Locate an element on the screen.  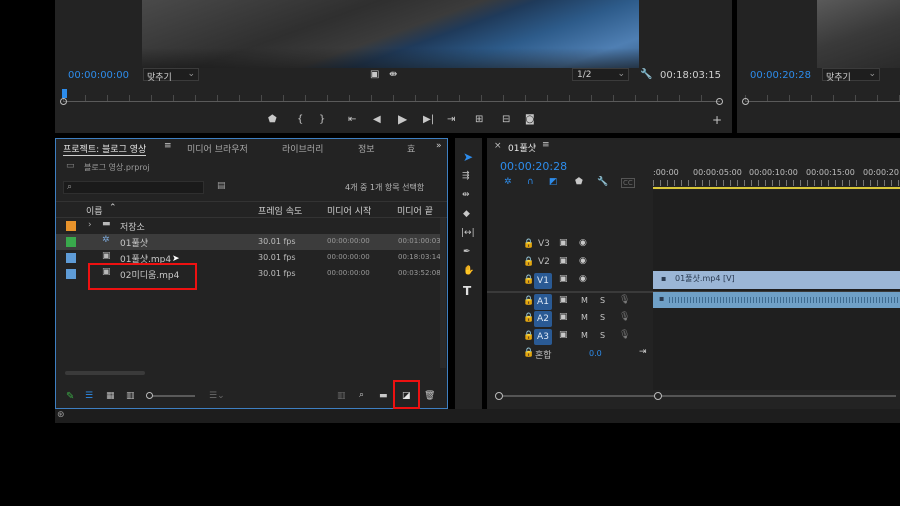
track-target-a2: A2 is located at coordinates (543, 319).